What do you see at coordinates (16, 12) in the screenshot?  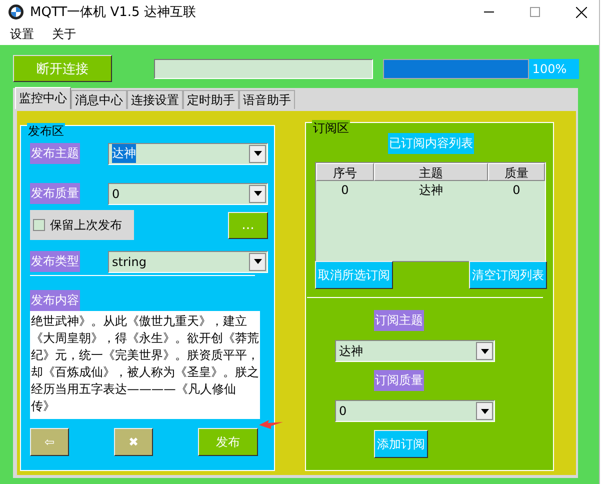 I see `app-logo-icon` at bounding box center [16, 12].